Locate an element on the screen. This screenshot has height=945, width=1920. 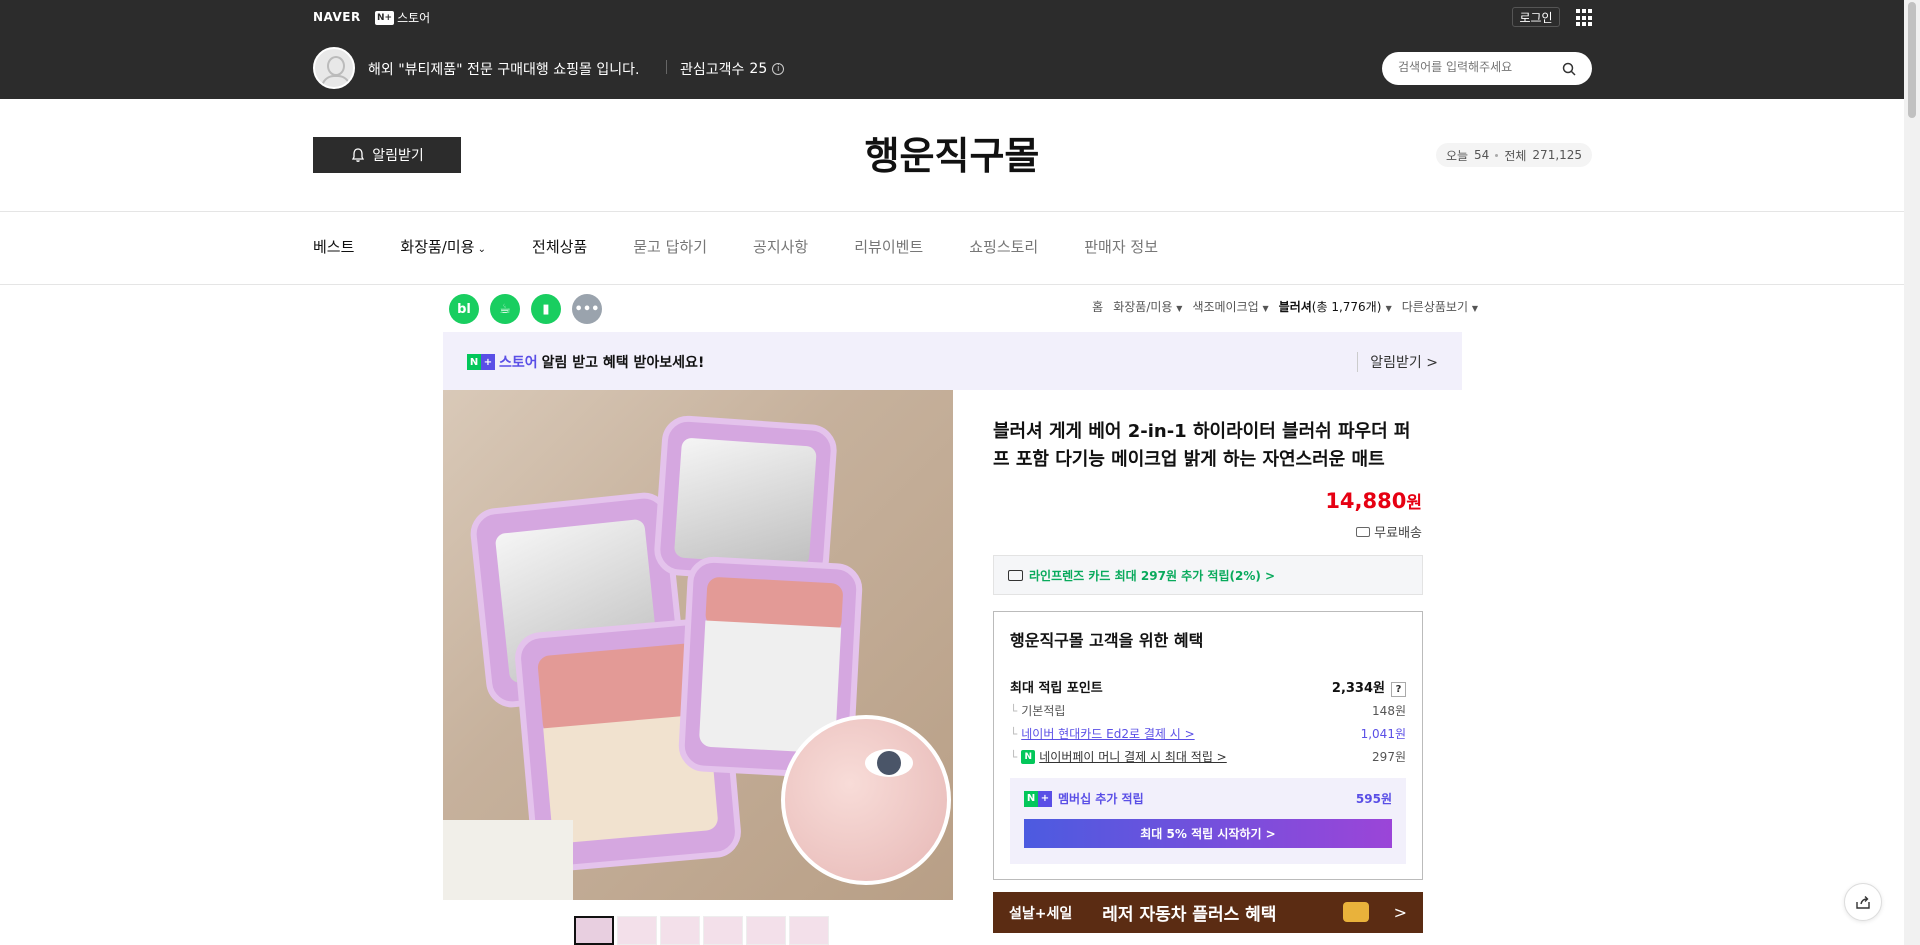
benefit-row-npay: └ N 네이버페이 머니 결제 시 최대 적립 > 297원 is located at coordinates (1208, 756).